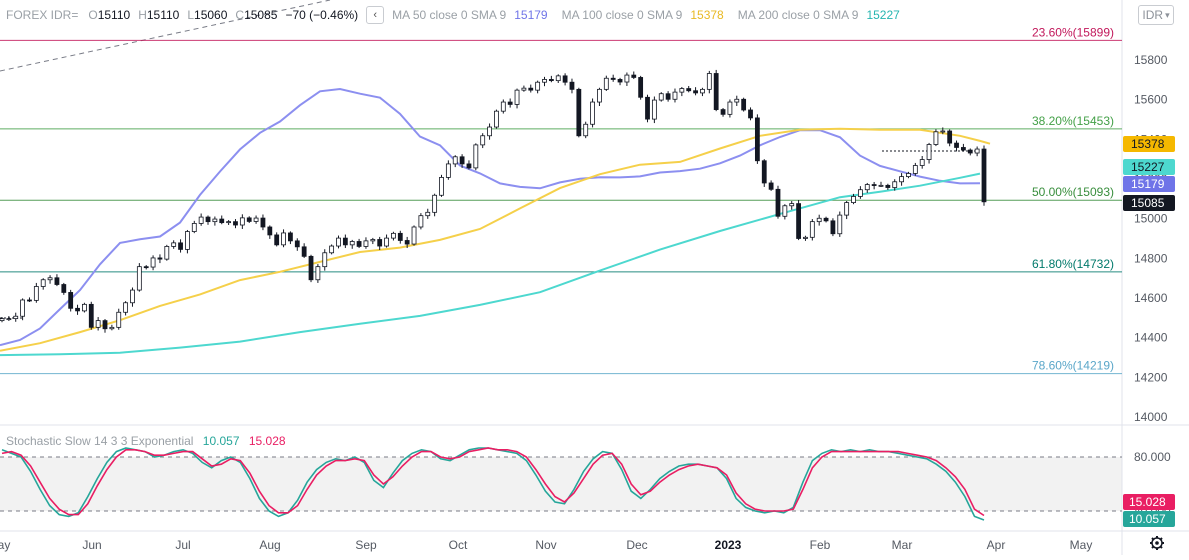  What do you see at coordinates (42, 15) in the screenshot?
I see `symbol-name: FOREX IDR=` at bounding box center [42, 15].